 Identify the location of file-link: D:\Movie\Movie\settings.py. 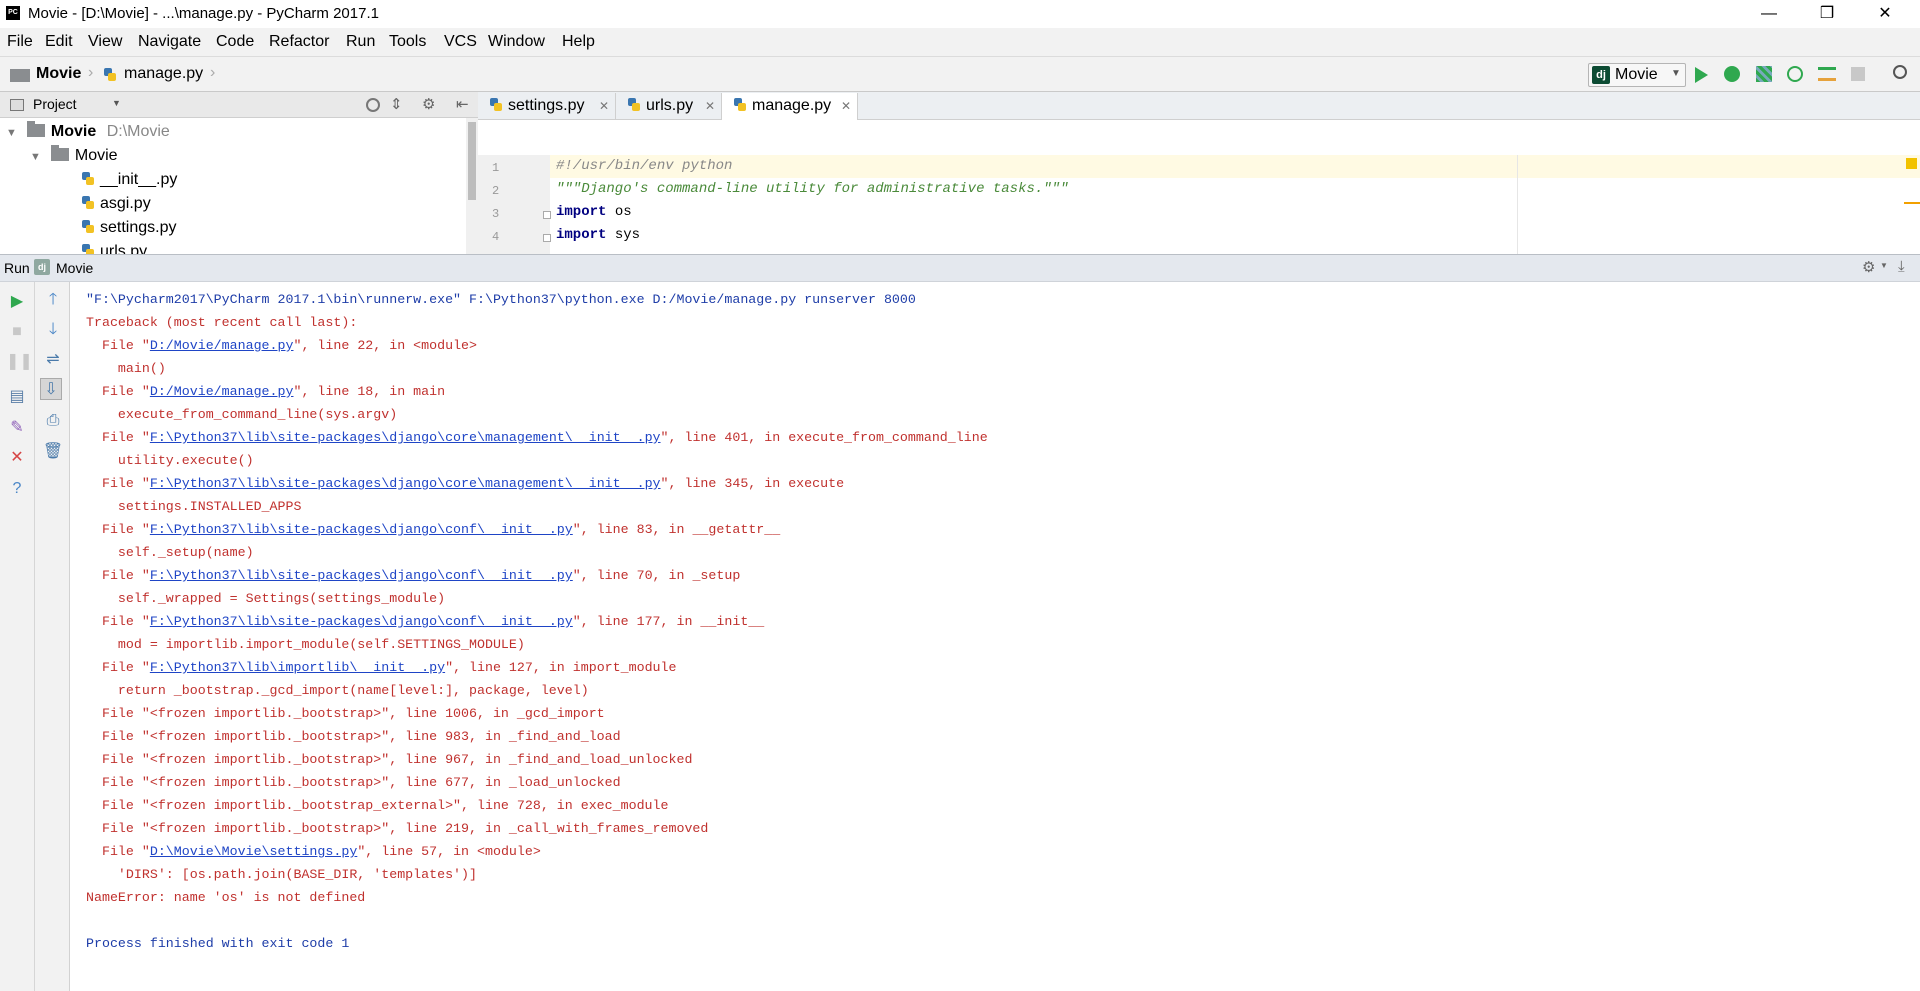
(253, 851).